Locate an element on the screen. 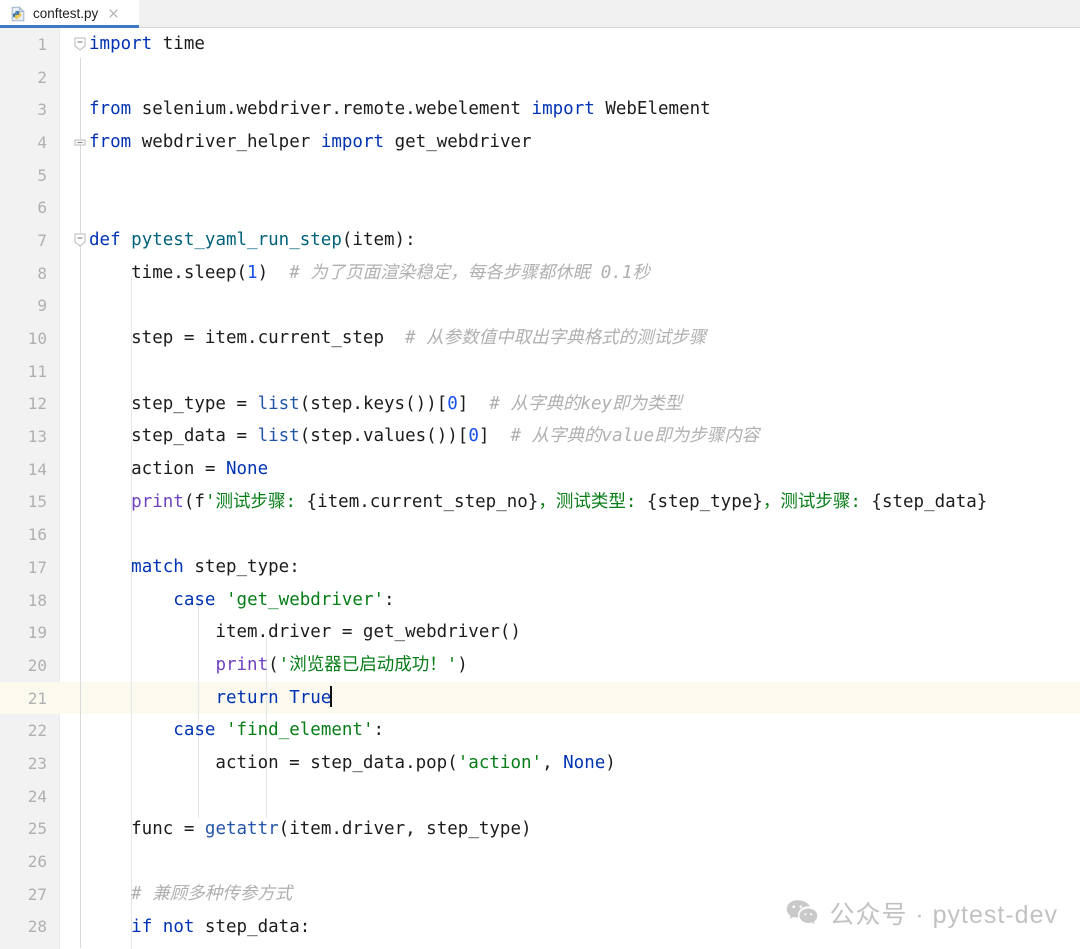 This screenshot has width=1080, height=949. code-line-current: 21 return True is located at coordinates (540, 698).